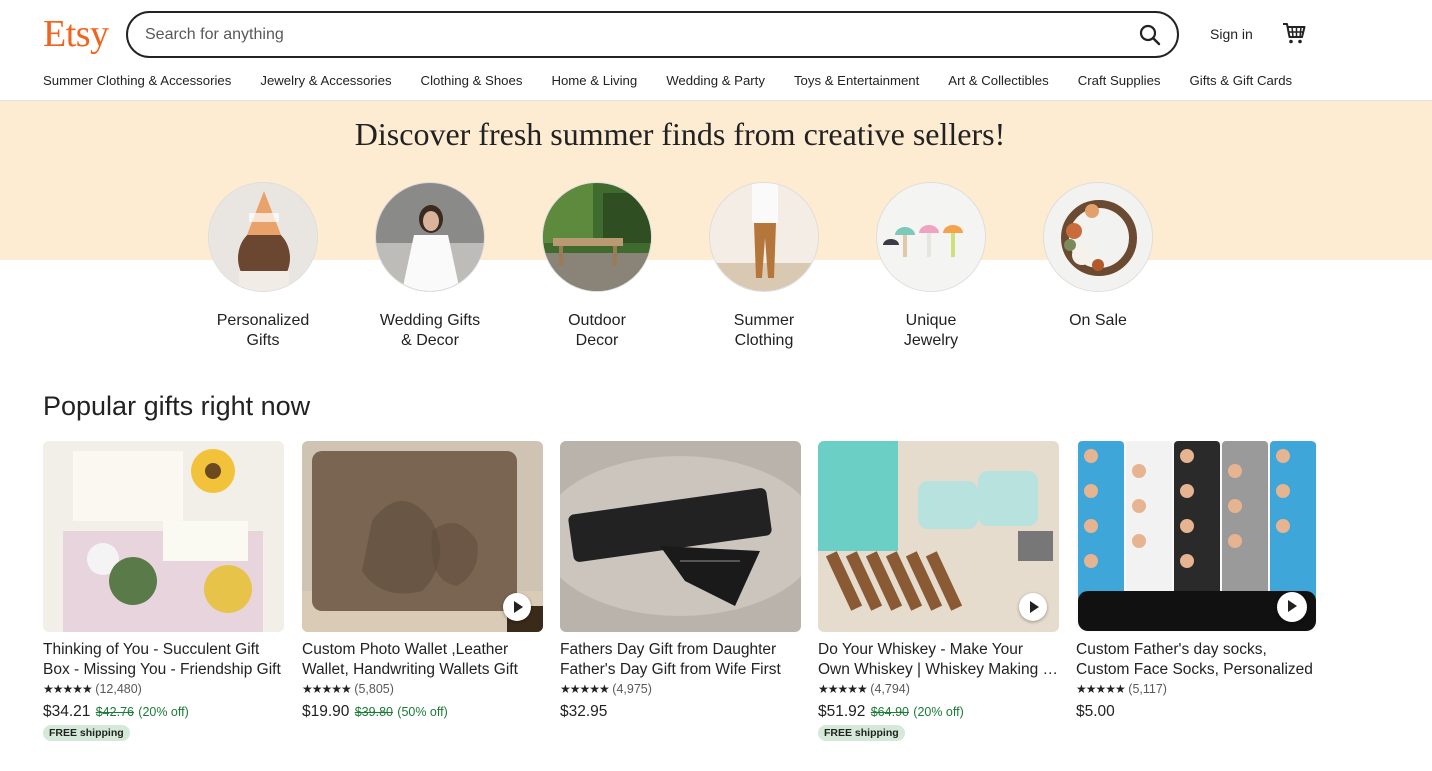 This screenshot has width=1432, height=771. What do you see at coordinates (76, 34) in the screenshot?
I see `etsy-logo: Etsy` at bounding box center [76, 34].